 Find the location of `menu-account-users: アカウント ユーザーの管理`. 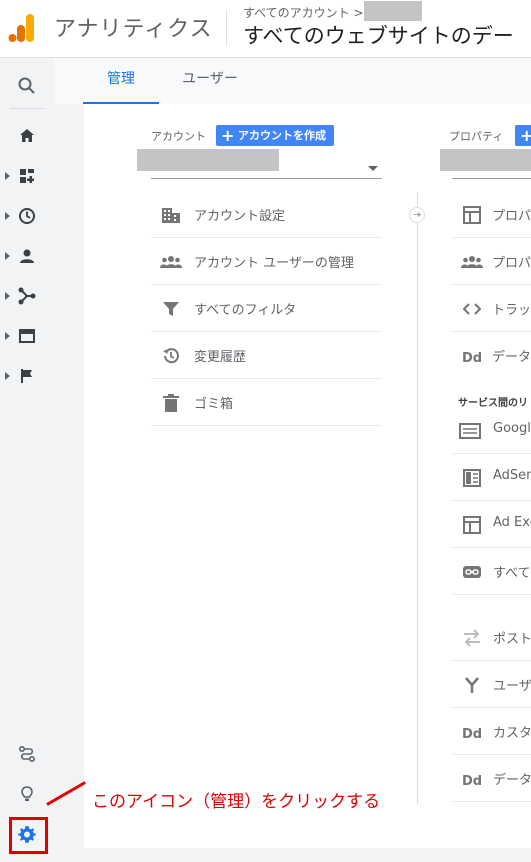

menu-account-users: アカウント ユーザーの管理 is located at coordinates (266, 261).